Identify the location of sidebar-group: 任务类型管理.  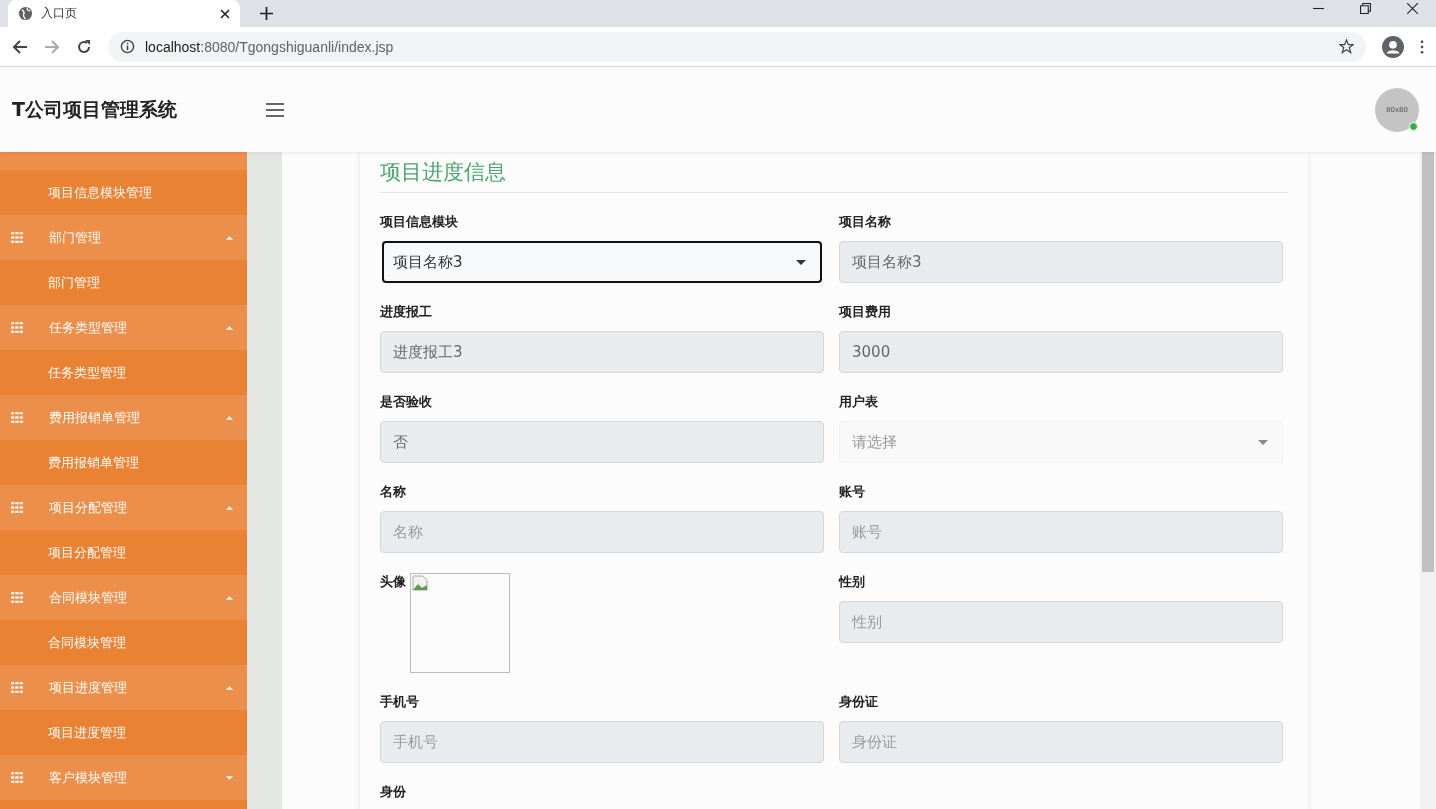
(123, 327).